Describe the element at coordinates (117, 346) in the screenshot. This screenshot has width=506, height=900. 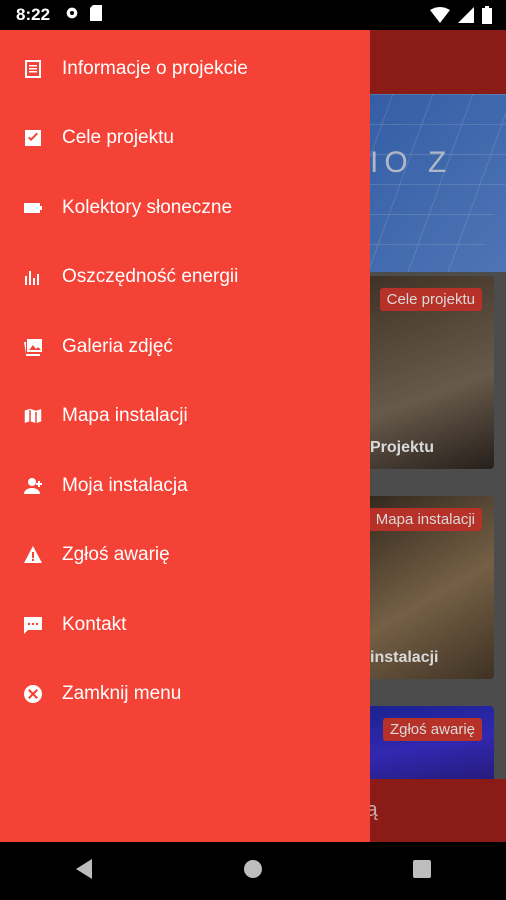
I see `menu-item-label: Galeria zdjęć` at that location.